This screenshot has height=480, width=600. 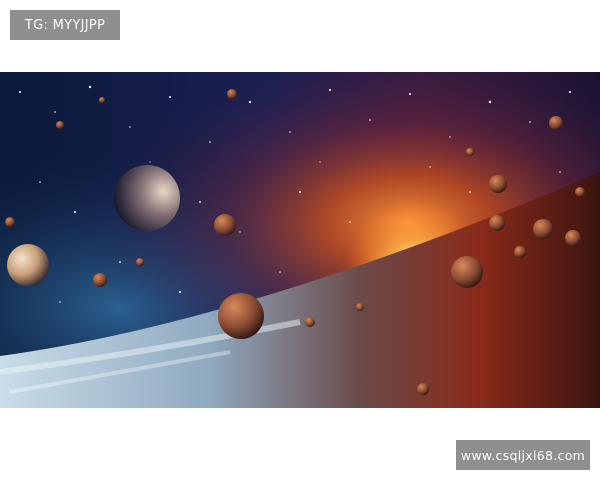 What do you see at coordinates (28, 265) in the screenshot?
I see `left-planet` at bounding box center [28, 265].